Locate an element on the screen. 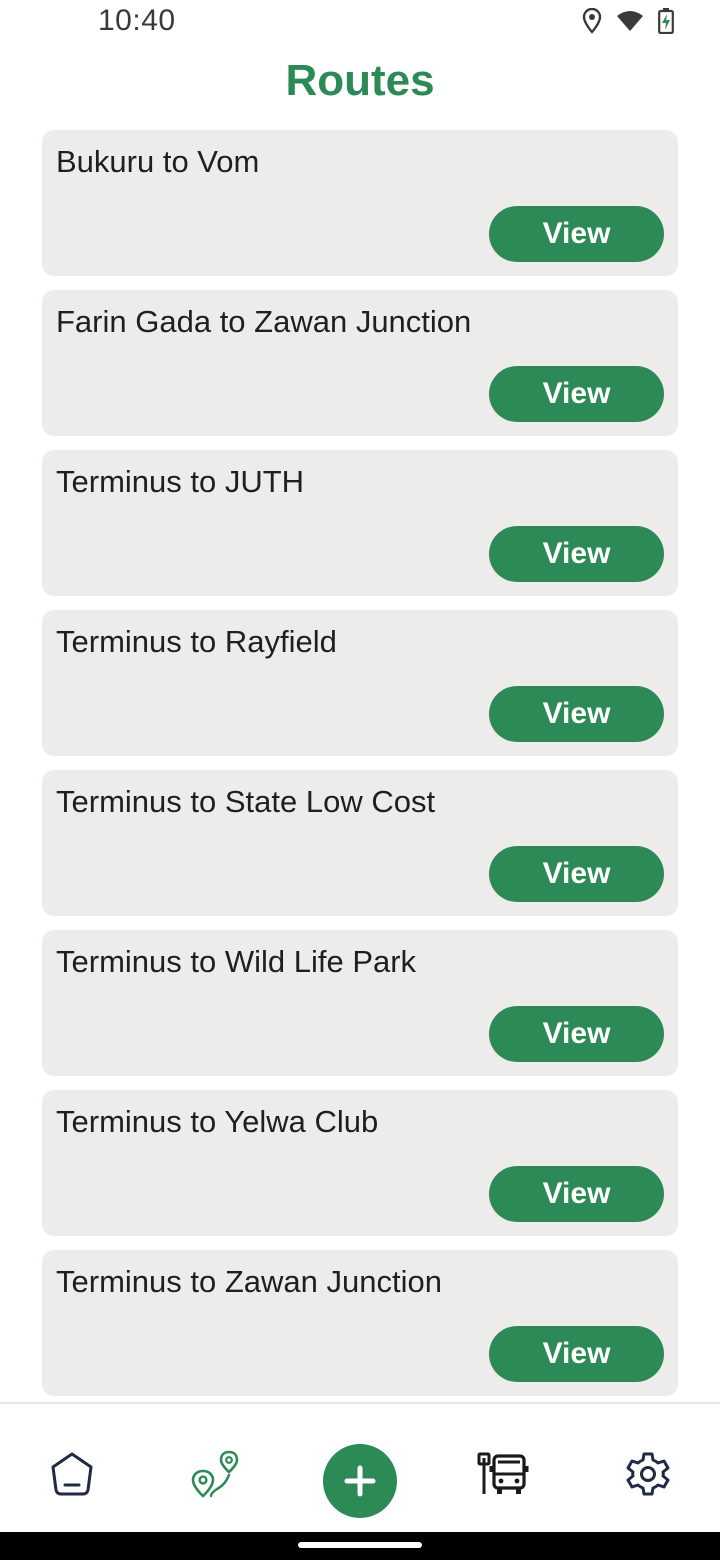  home-indicator is located at coordinates (360, 1545).